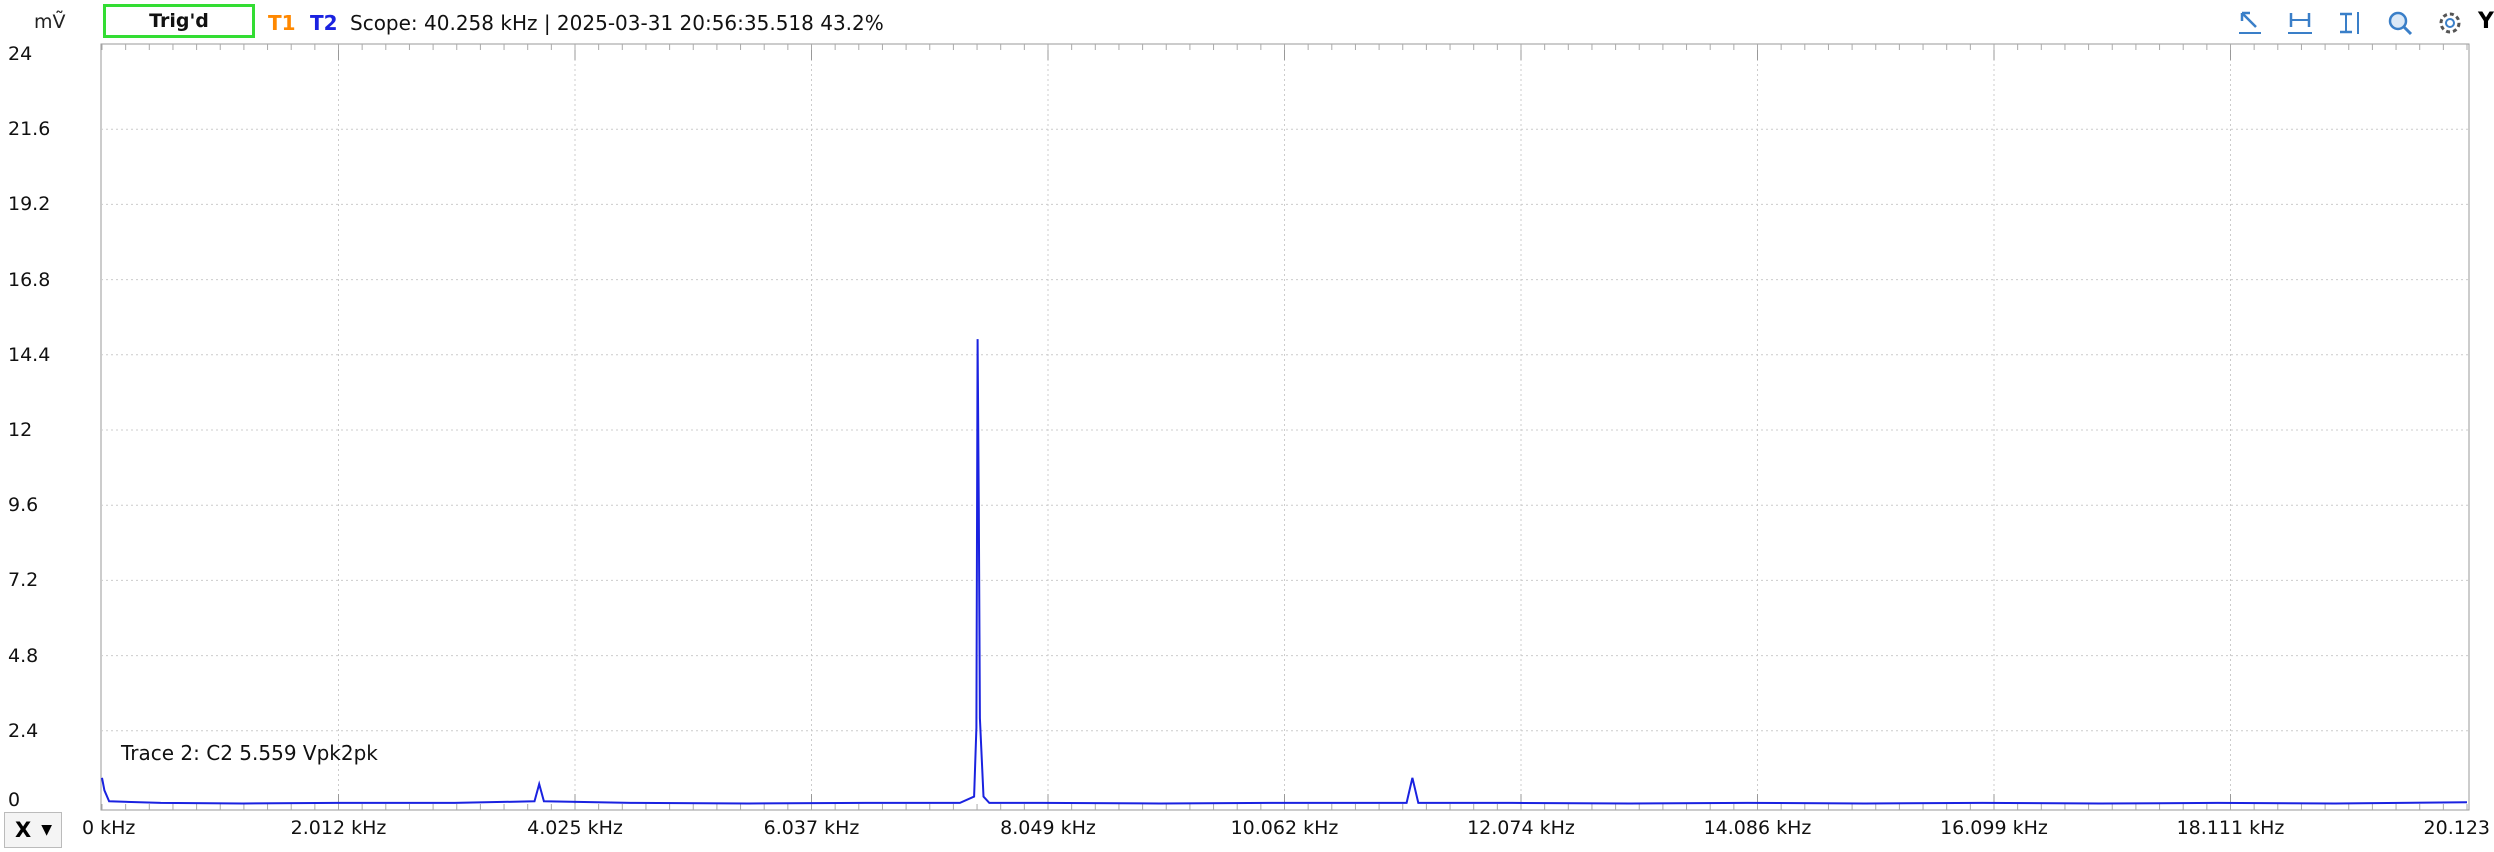 This screenshot has height=852, width=2494. I want to click on x-tick-label: 16.099 kHz, so click(1994, 828).